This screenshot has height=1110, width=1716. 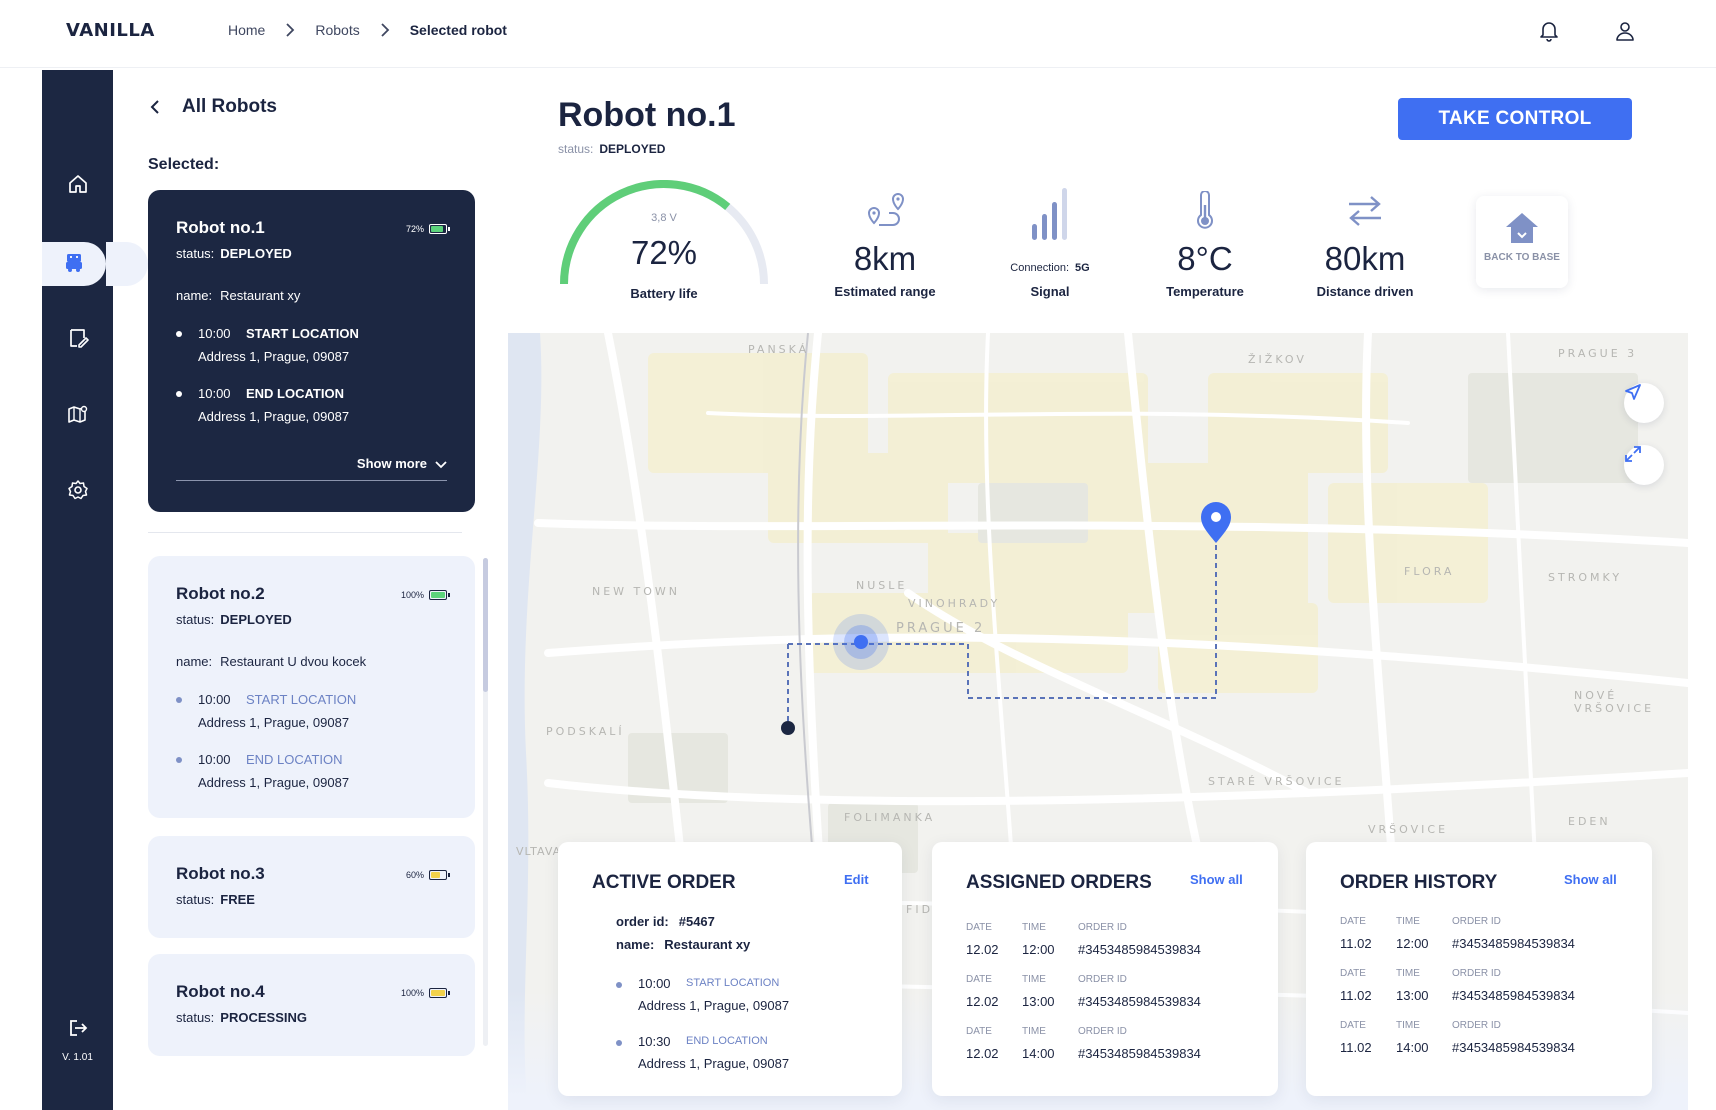 I want to click on navigate-button, so click(x=1644, y=403).